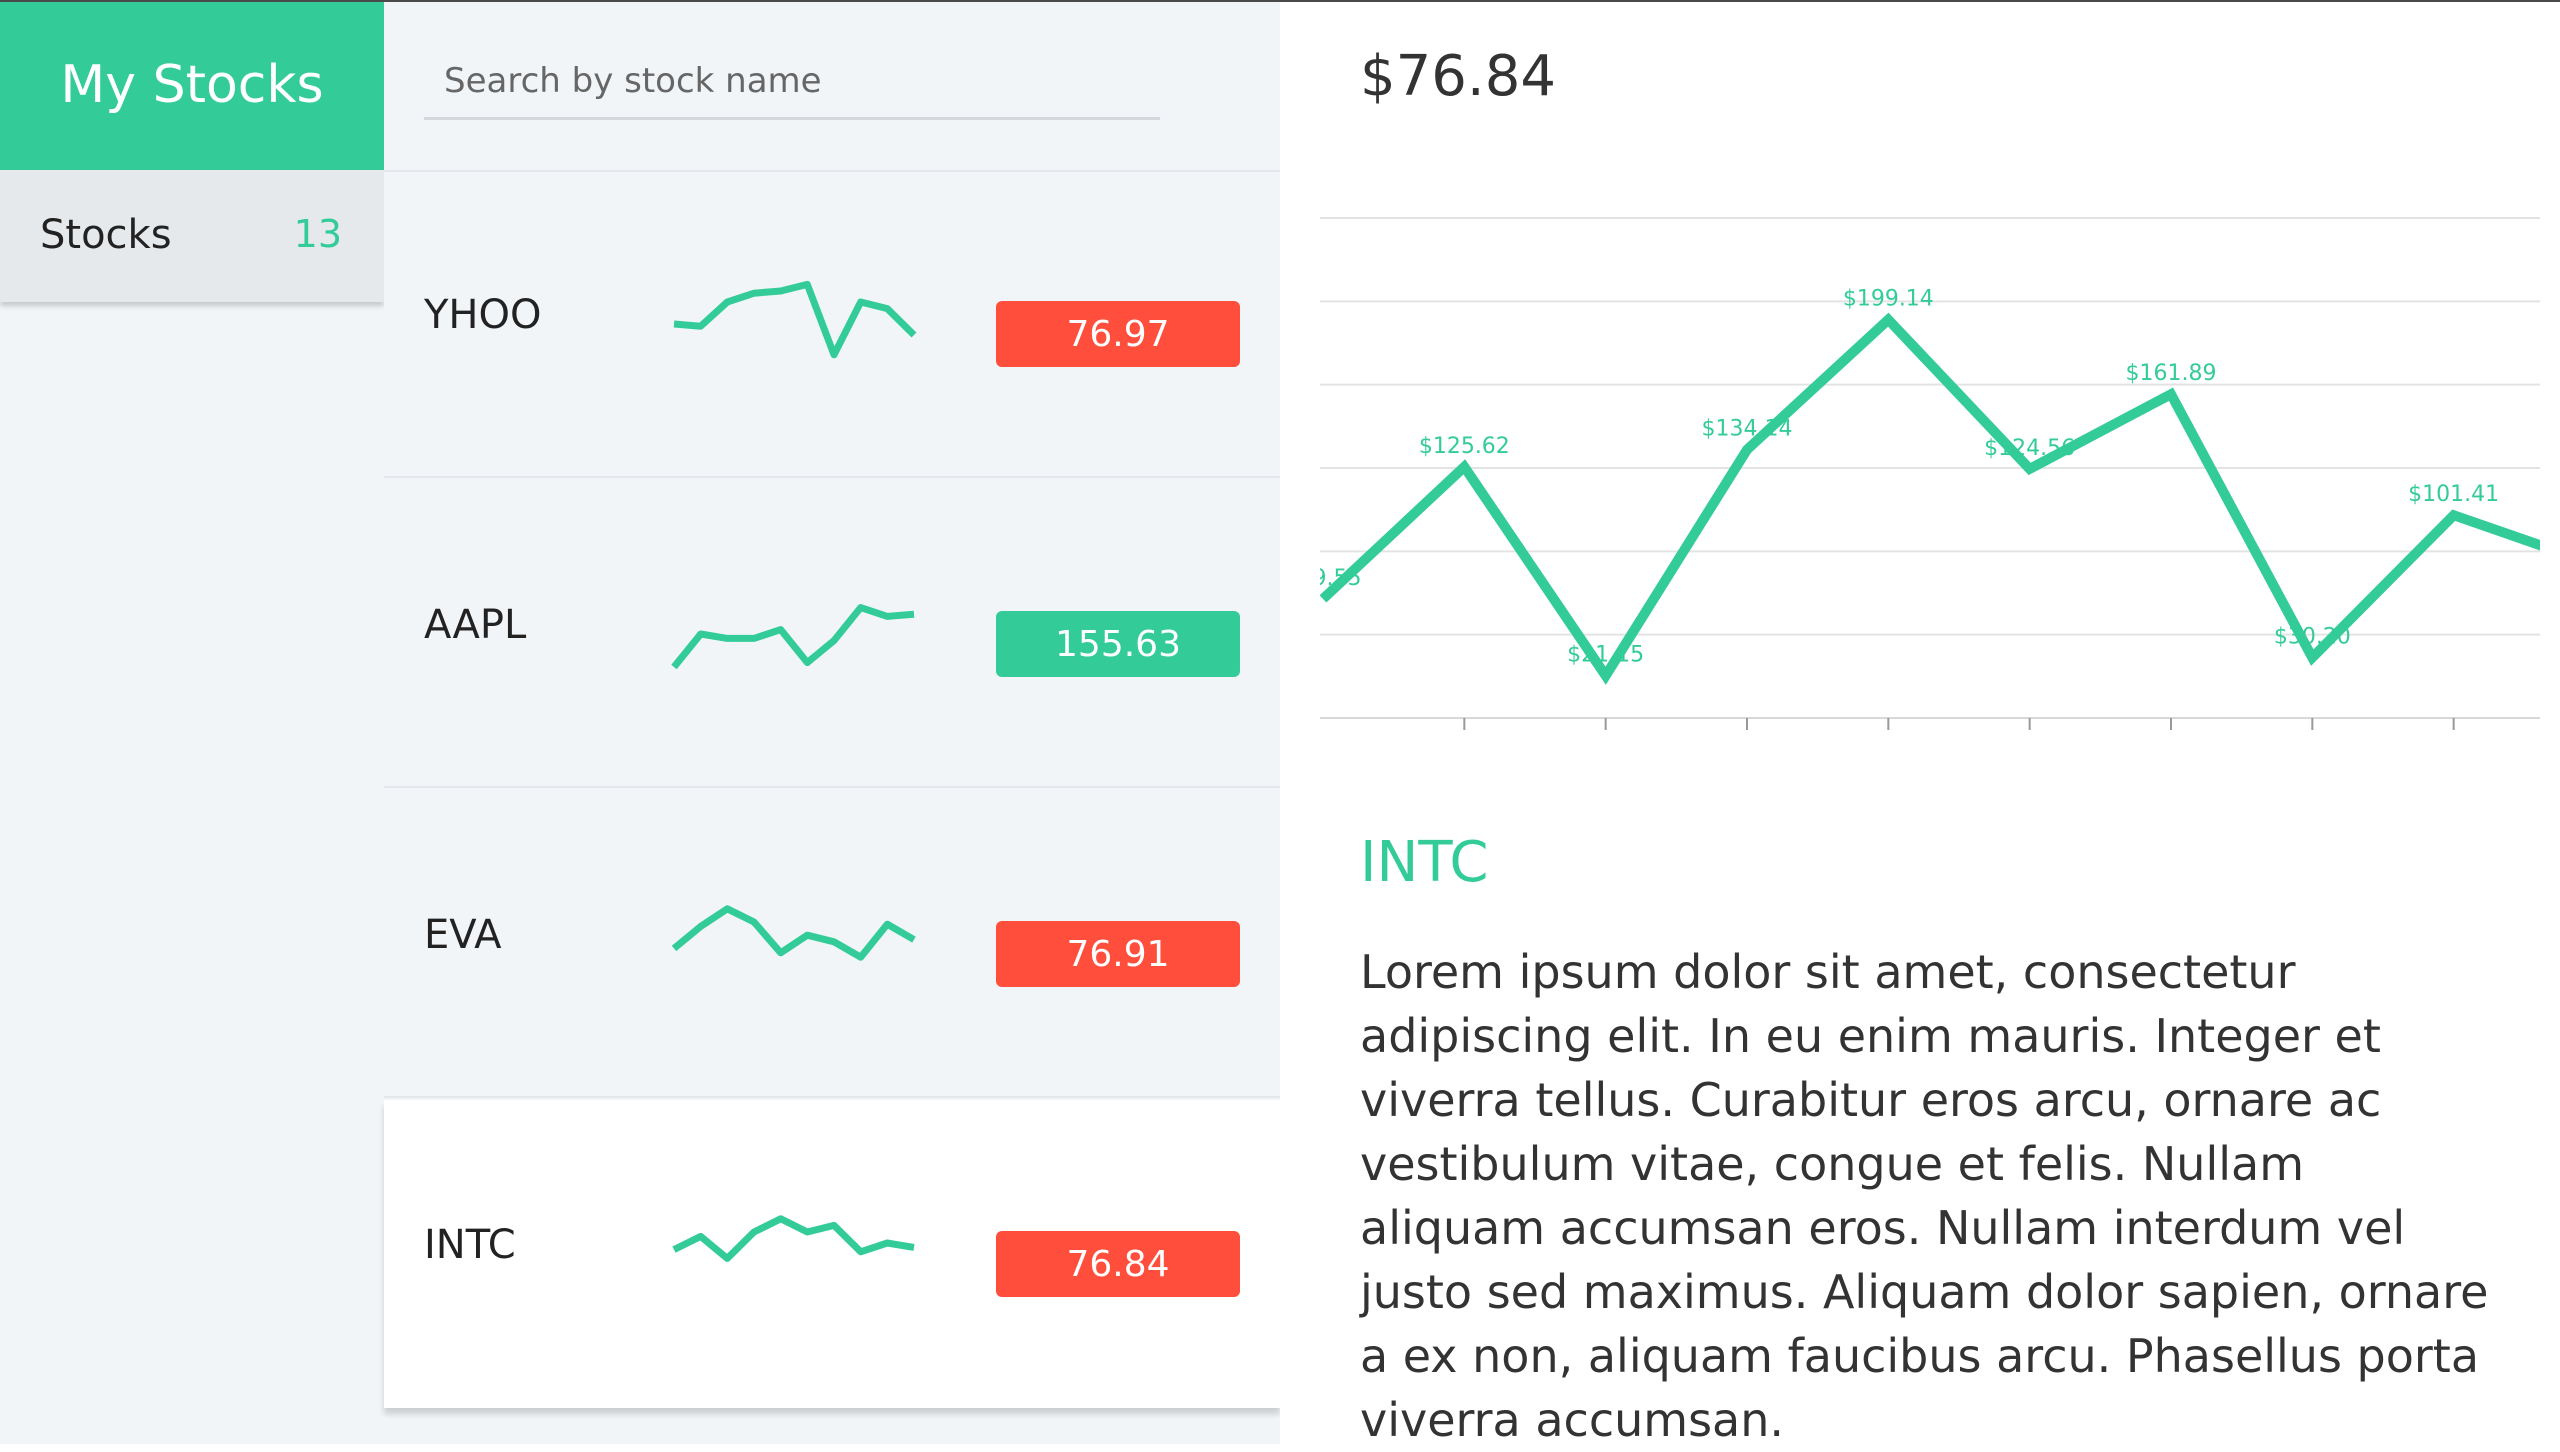 Image resolution: width=2560 pixels, height=1452 pixels. I want to click on stock-row-yhoo: YHOO 76.97, so click(832, 324).